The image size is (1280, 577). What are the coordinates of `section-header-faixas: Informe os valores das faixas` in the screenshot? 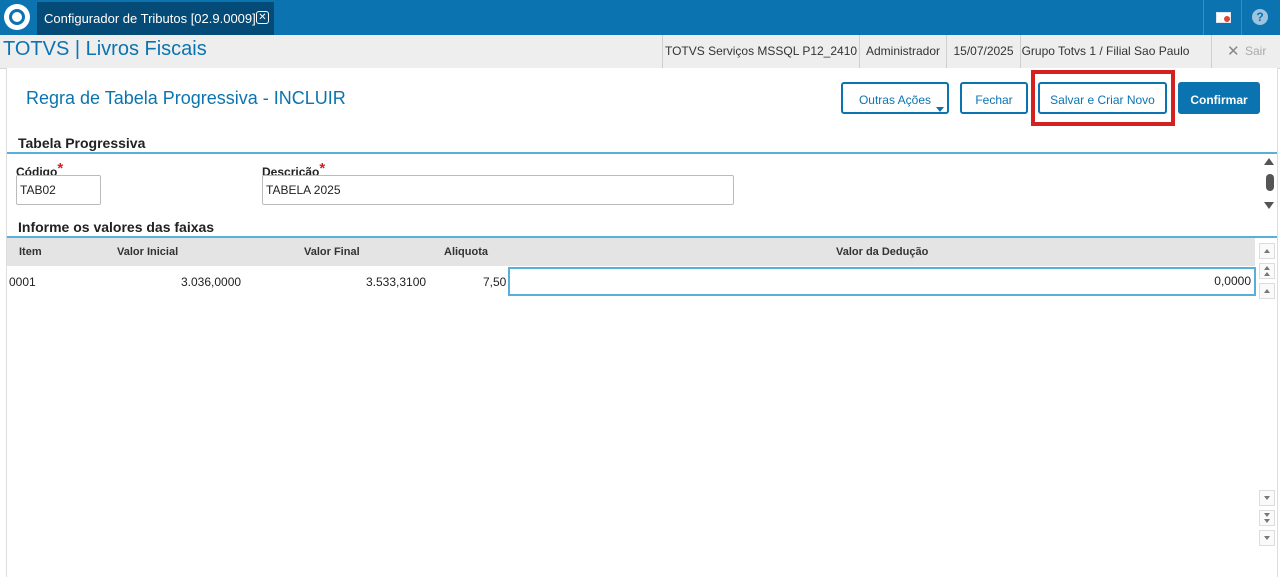 It's located at (642, 228).